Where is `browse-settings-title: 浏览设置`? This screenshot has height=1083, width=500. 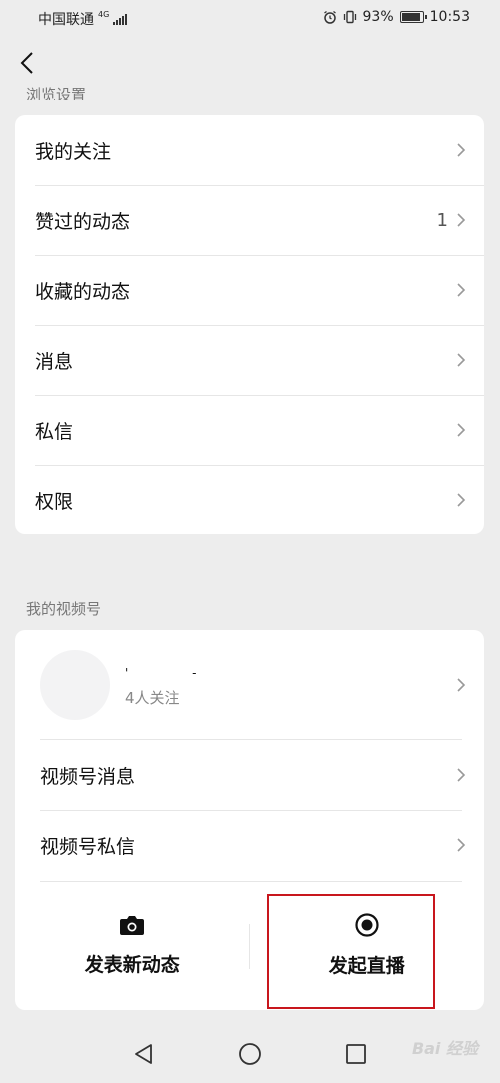
browse-settings-title: 浏览设置 is located at coordinates (56, 93).